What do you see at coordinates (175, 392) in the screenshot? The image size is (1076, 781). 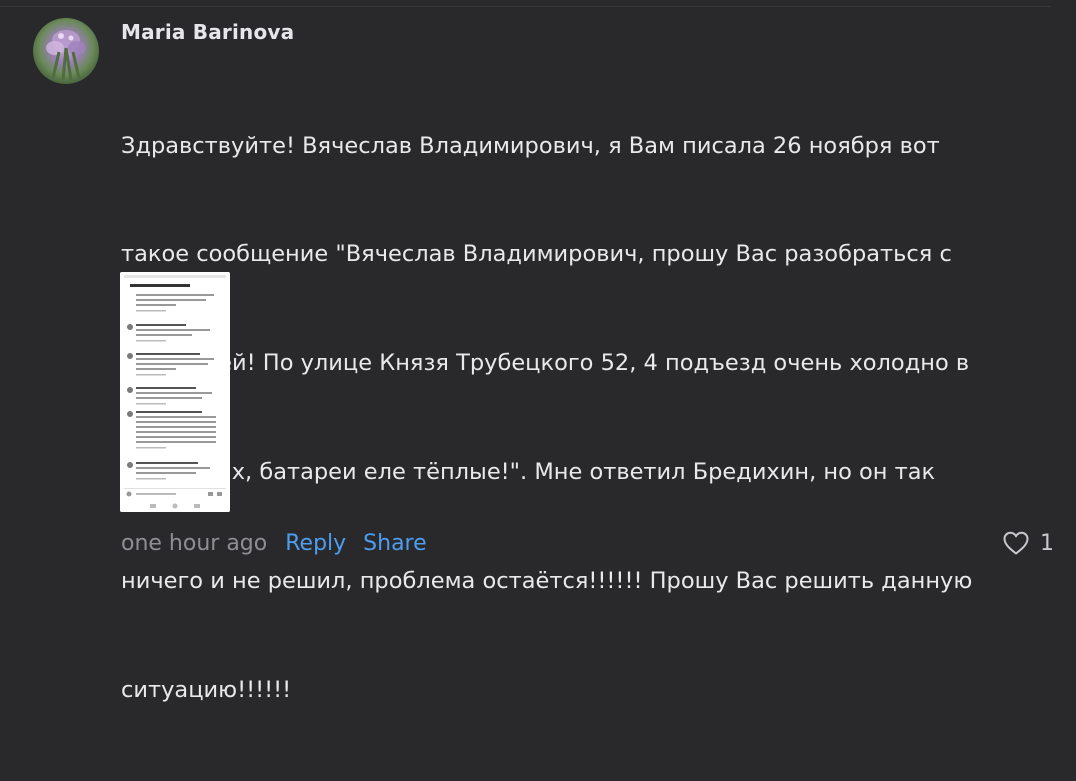 I see `attachment-thumbnail` at bounding box center [175, 392].